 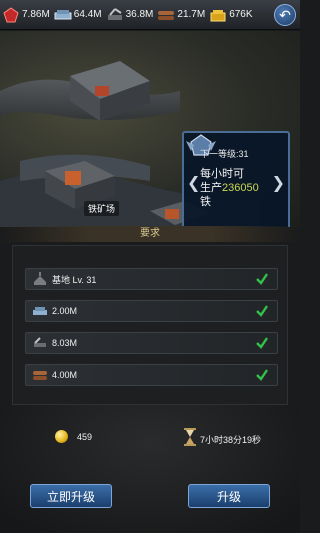 What do you see at coordinates (36, 14) in the screenshot?
I see `resource-red-gem-value: 7.86M` at bounding box center [36, 14].